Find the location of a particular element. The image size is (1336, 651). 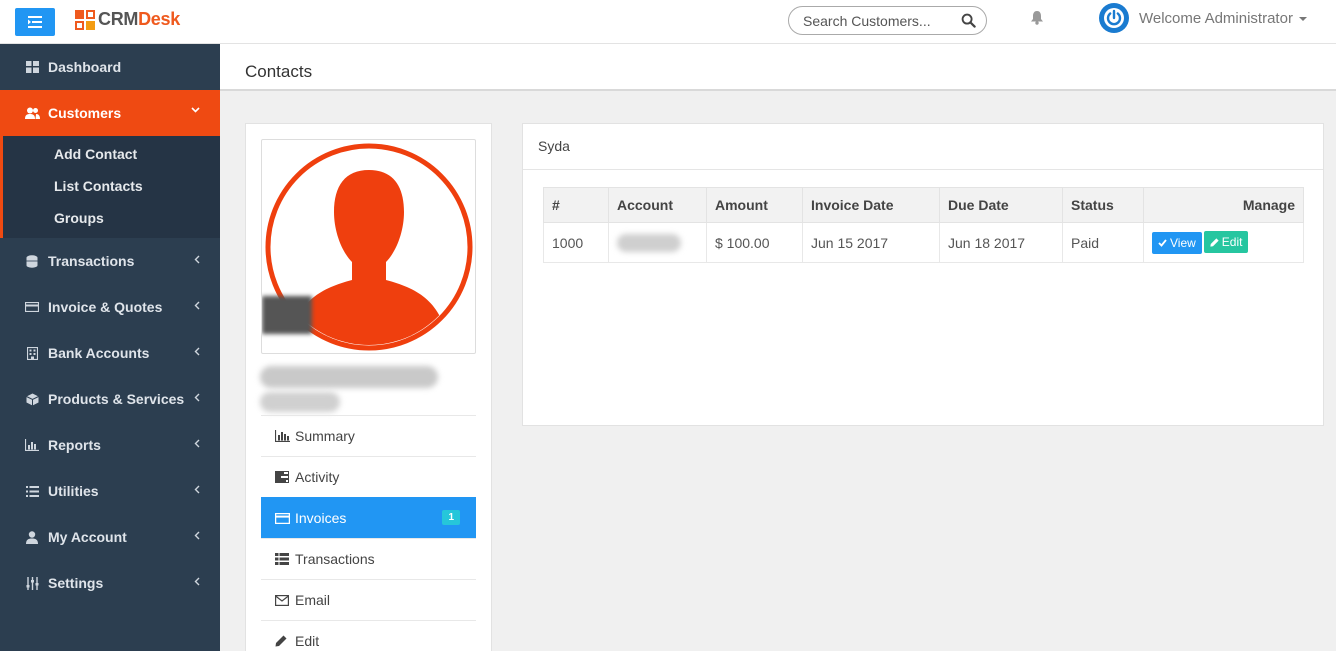

account-name-redacted is located at coordinates (649, 242).